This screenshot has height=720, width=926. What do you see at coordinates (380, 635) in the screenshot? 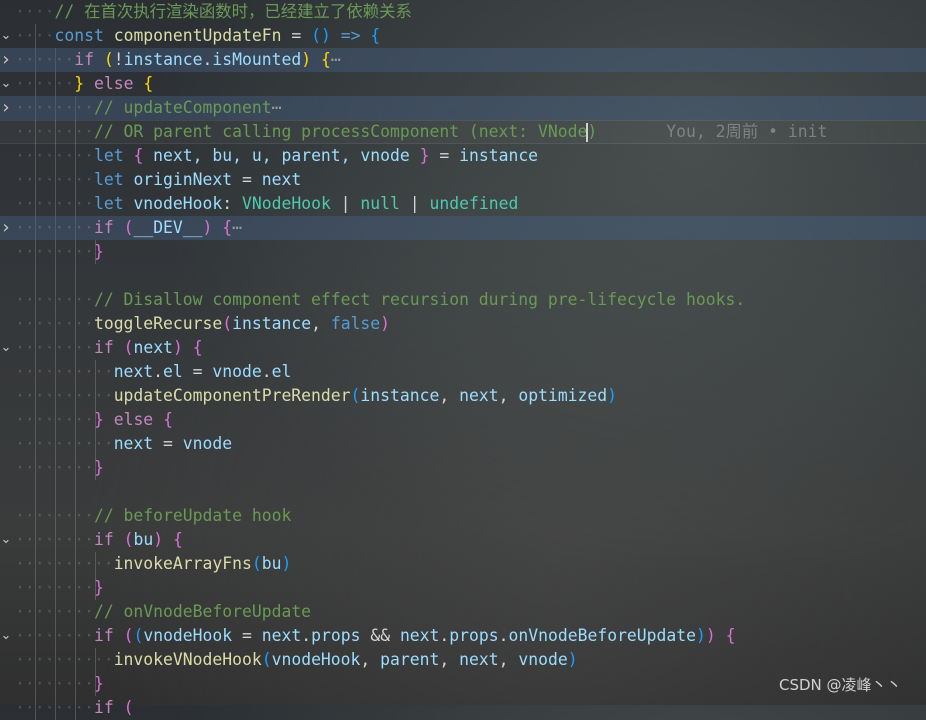
I see `code-token: &&` at bounding box center [380, 635].